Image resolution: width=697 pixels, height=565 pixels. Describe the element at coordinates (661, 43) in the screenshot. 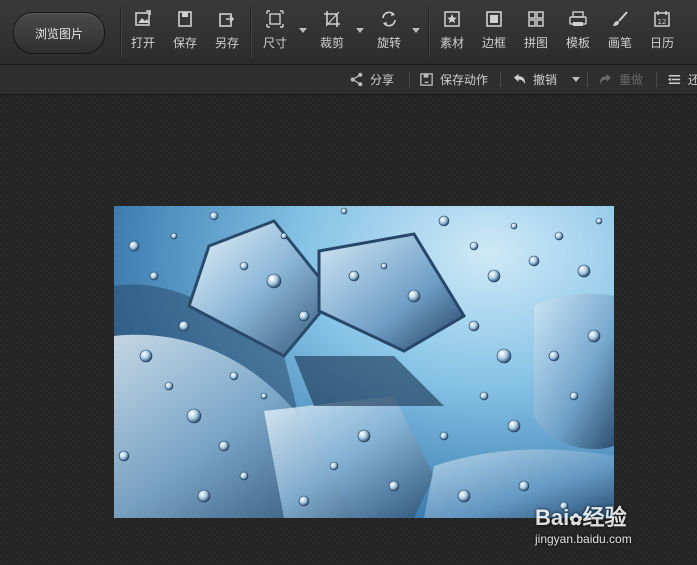

I see `calendar-label: 日历` at that location.